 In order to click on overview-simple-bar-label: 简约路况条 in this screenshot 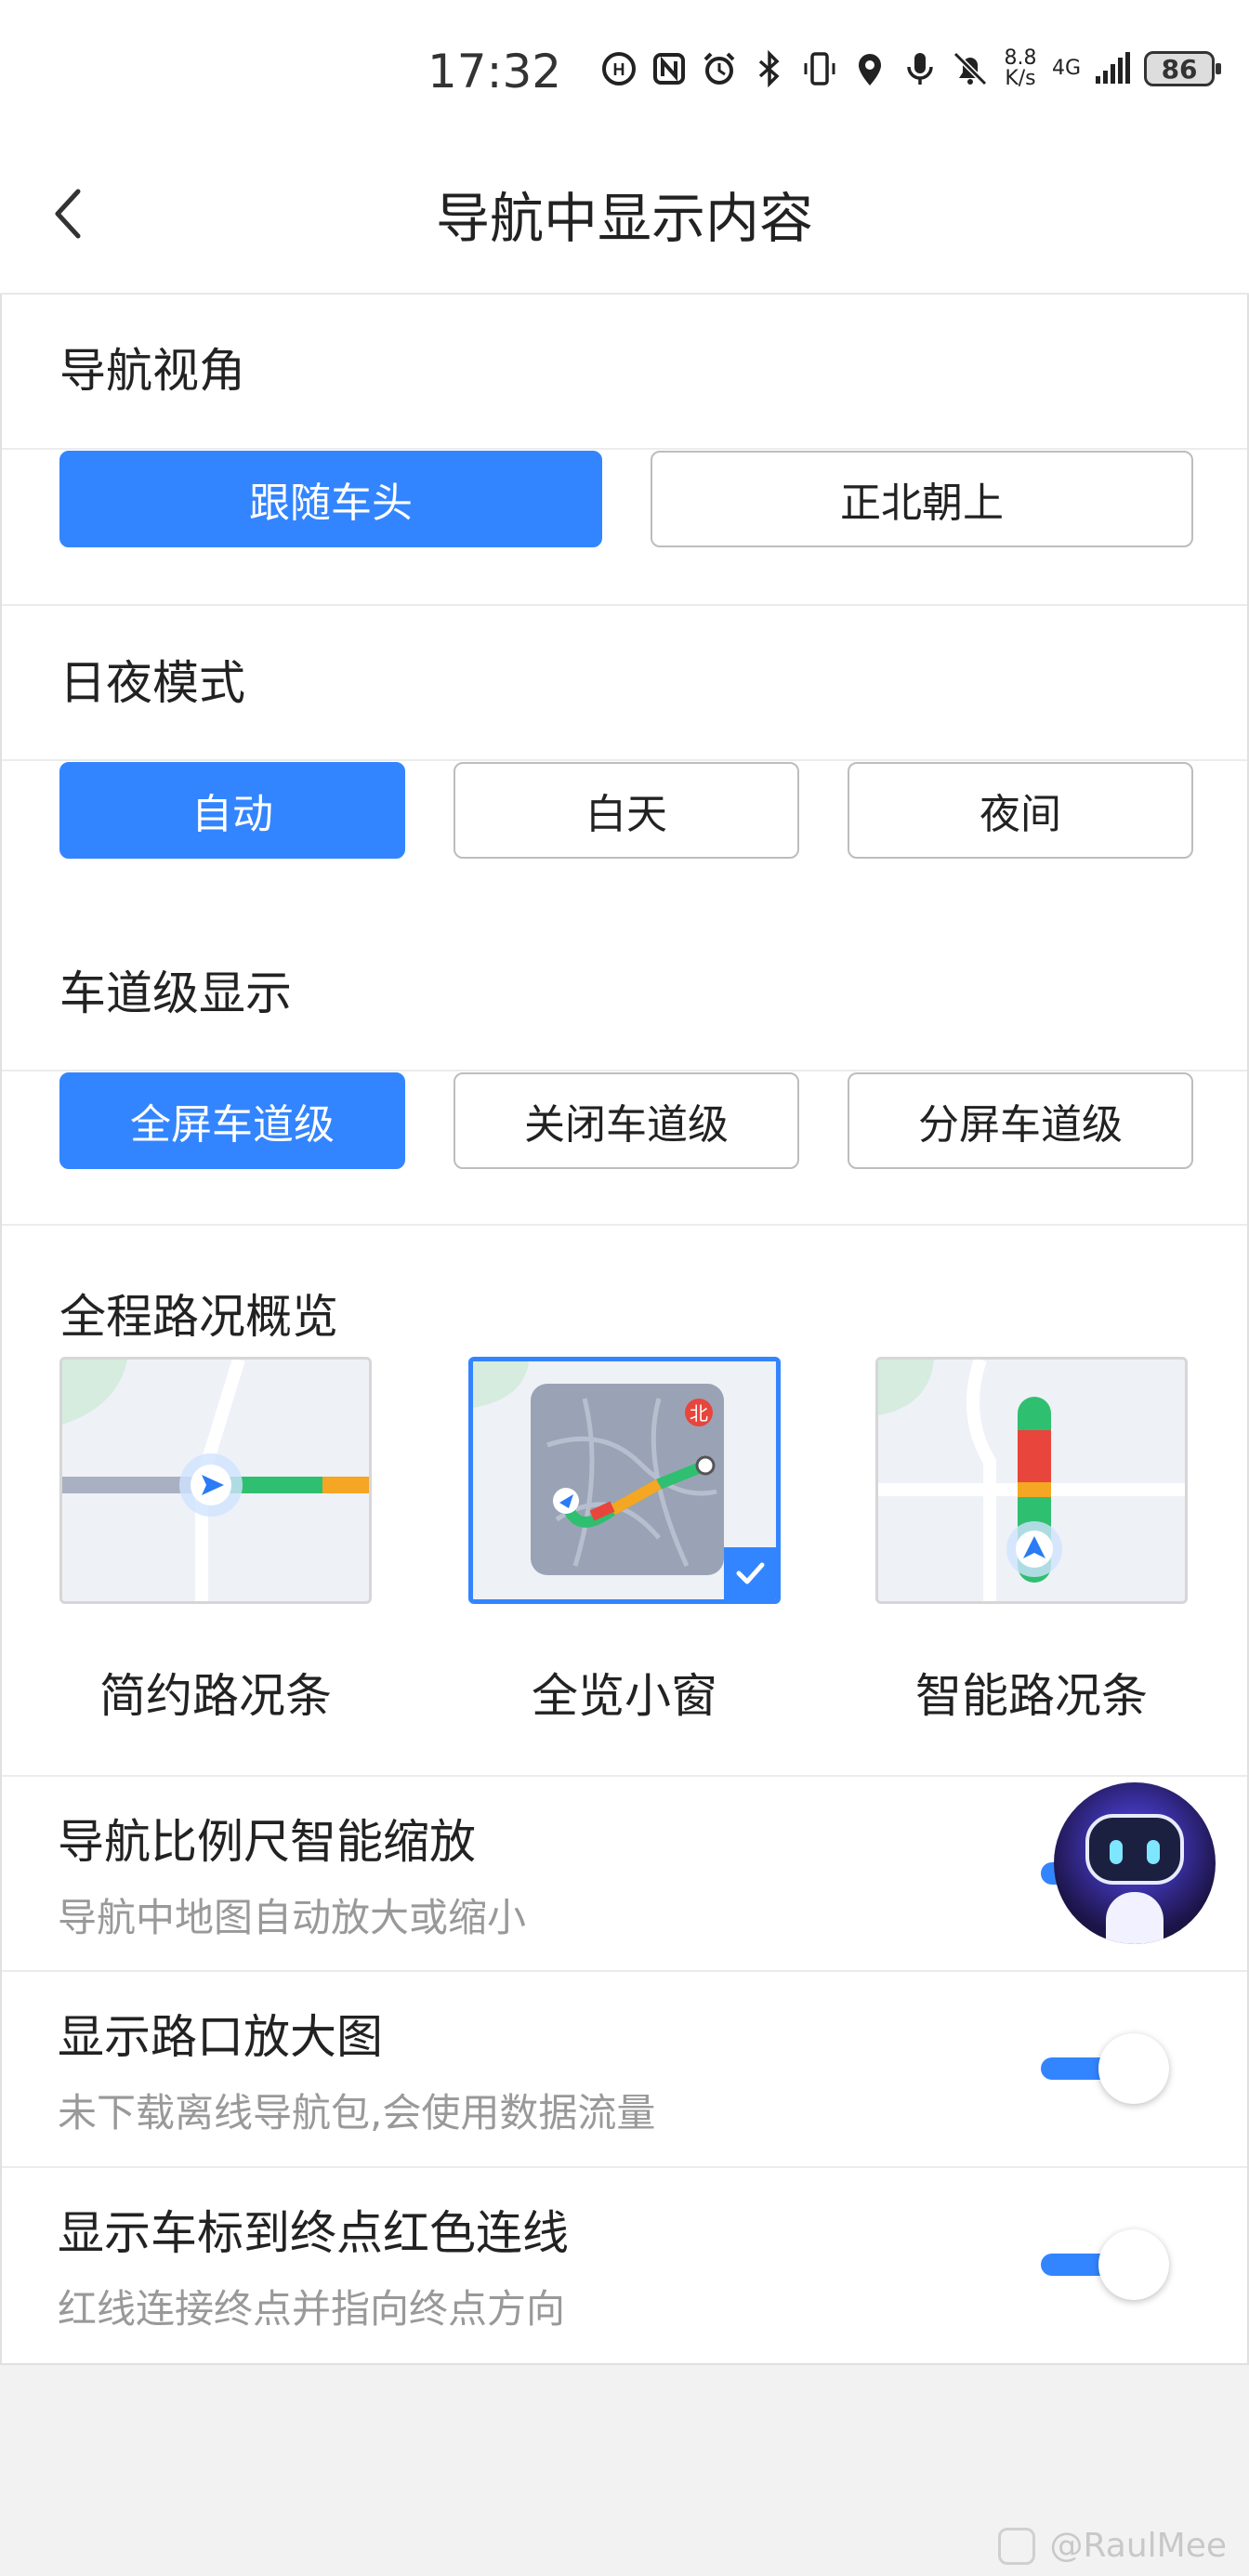, I will do `click(215, 1696)`.